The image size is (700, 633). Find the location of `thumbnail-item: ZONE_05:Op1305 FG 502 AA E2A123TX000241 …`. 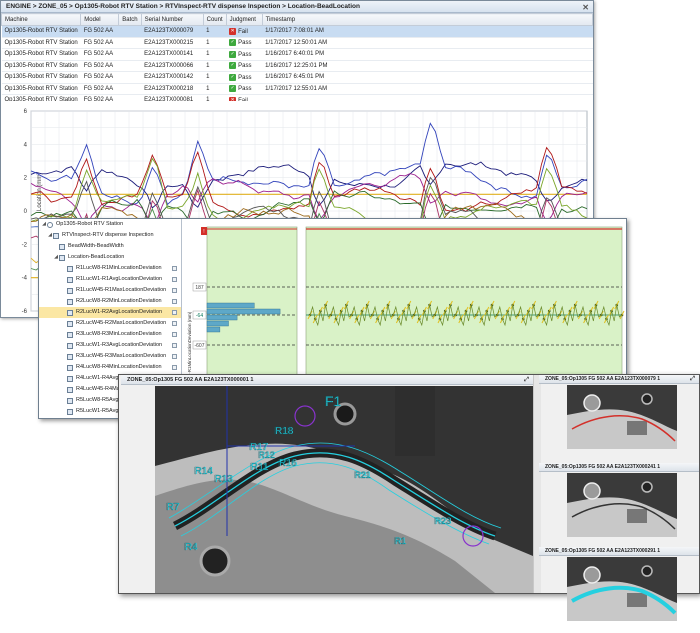

thumbnail-item: ZONE_05:Op1305 FG 502 AA E2A123TX000241 … is located at coordinates (619, 506).